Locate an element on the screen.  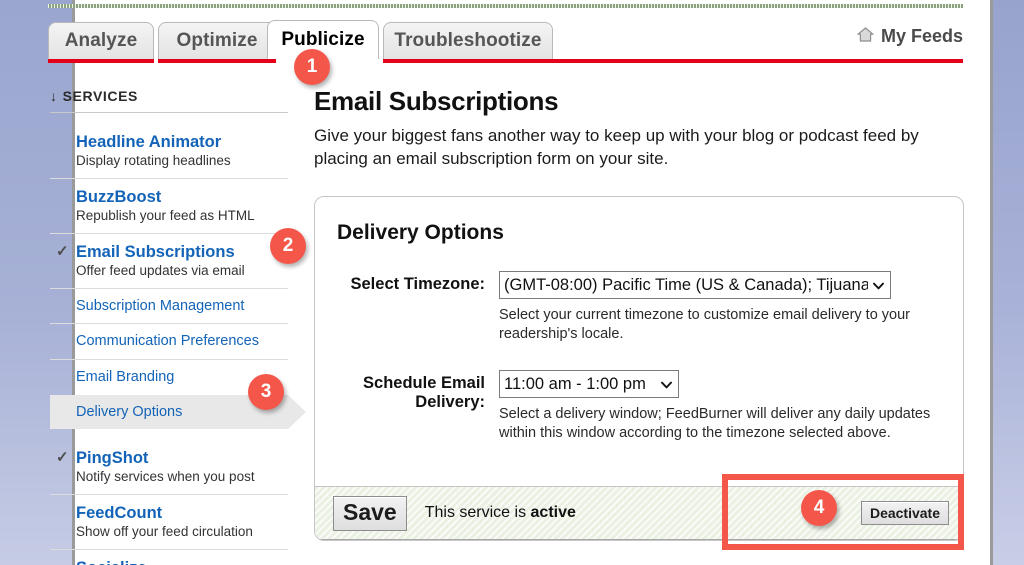
schedule-select-wrap: 11:00 am - 1:00 pm is located at coordinates (589, 383).